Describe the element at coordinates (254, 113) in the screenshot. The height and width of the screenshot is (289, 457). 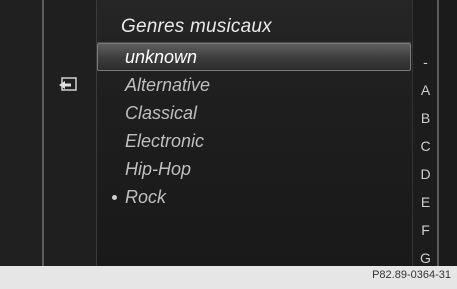
I see `genre-item: Classical` at that location.